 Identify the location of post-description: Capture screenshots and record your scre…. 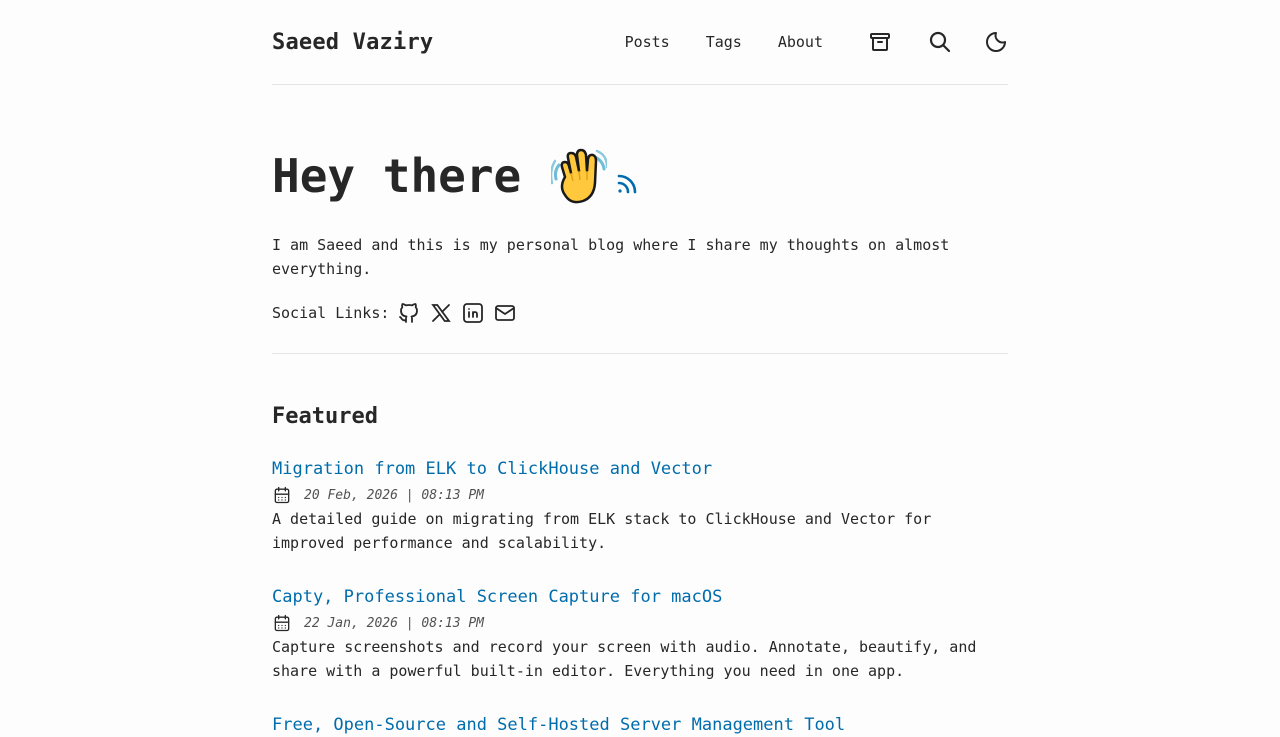
(624, 659).